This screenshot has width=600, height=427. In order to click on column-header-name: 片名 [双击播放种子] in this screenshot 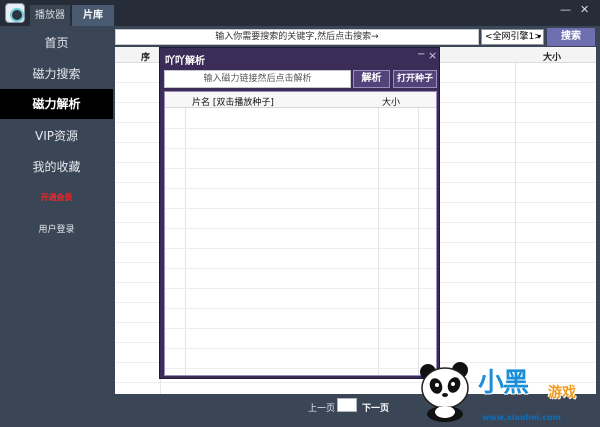, I will do `click(233, 101)`.